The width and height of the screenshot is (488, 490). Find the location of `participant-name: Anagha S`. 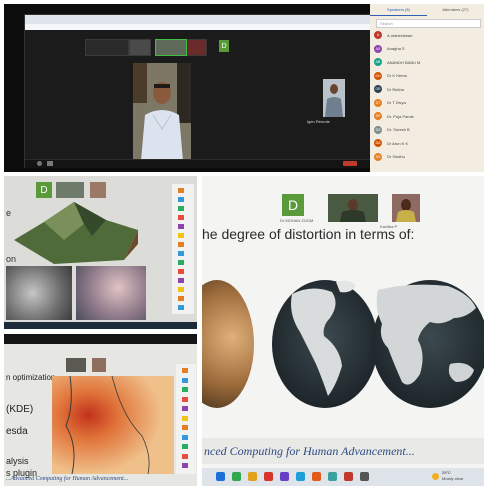

participant-name: Anagha S is located at coordinates (396, 48).